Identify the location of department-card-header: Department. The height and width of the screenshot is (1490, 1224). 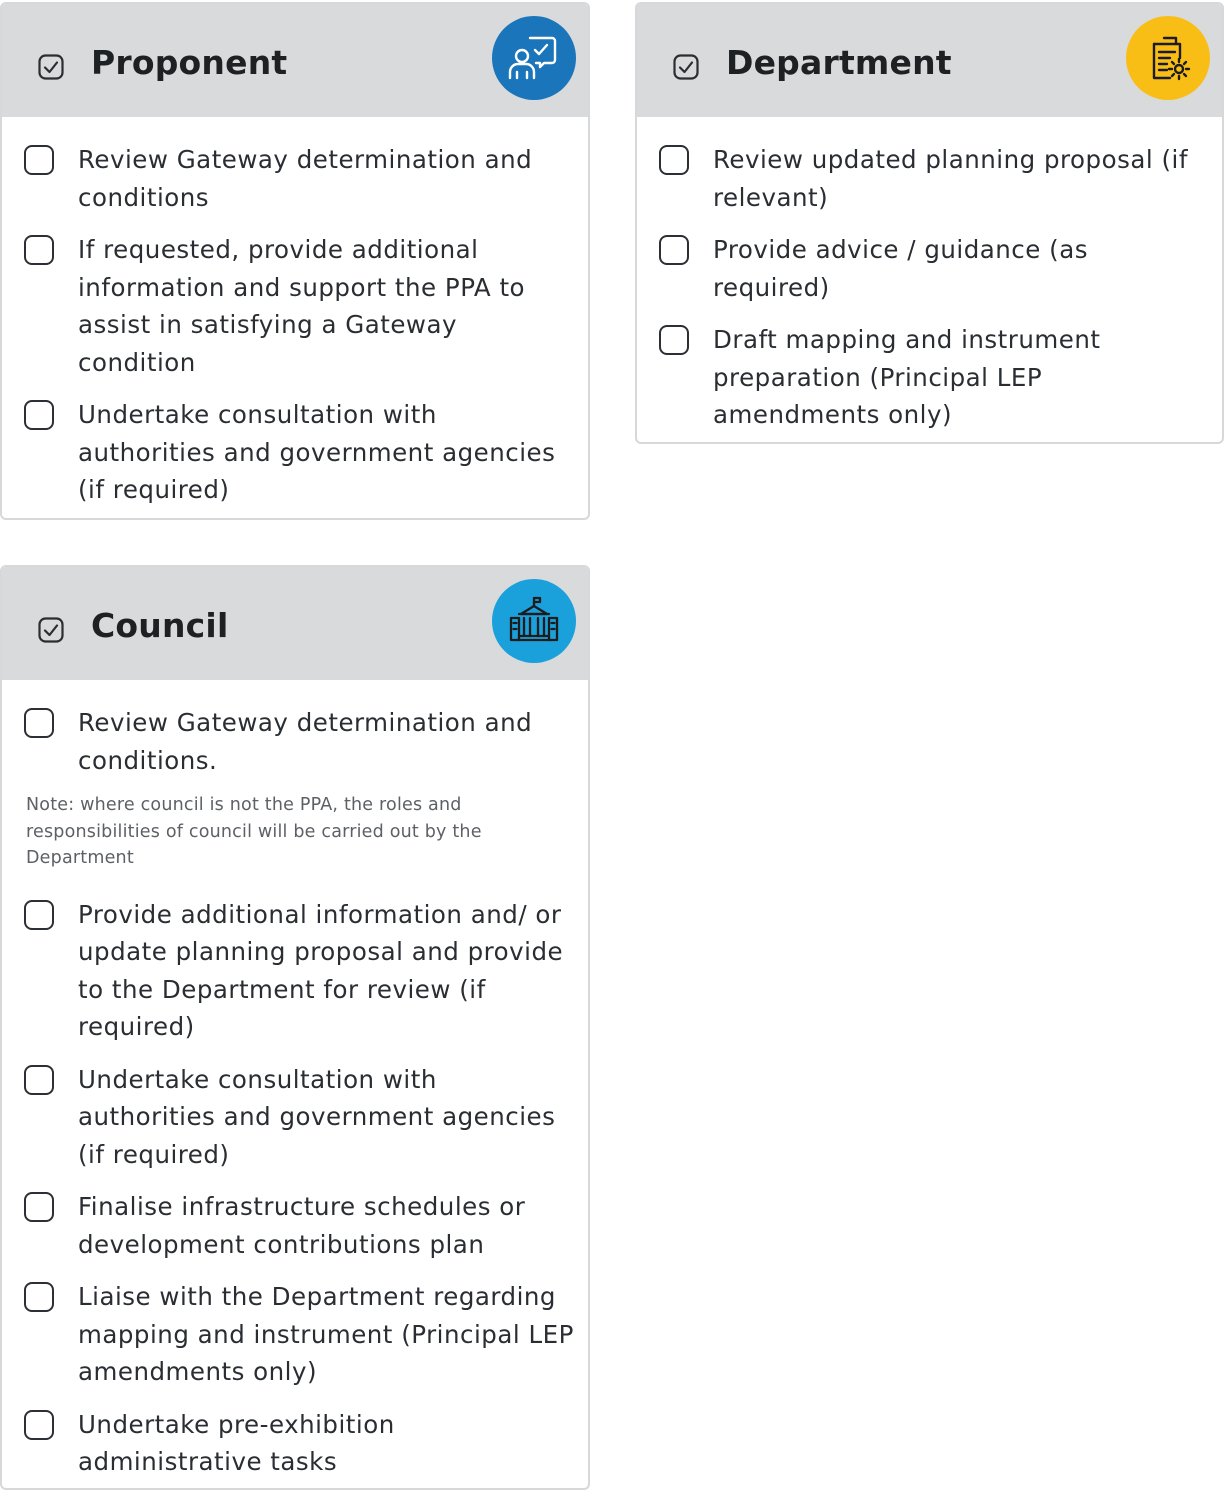
(929, 60).